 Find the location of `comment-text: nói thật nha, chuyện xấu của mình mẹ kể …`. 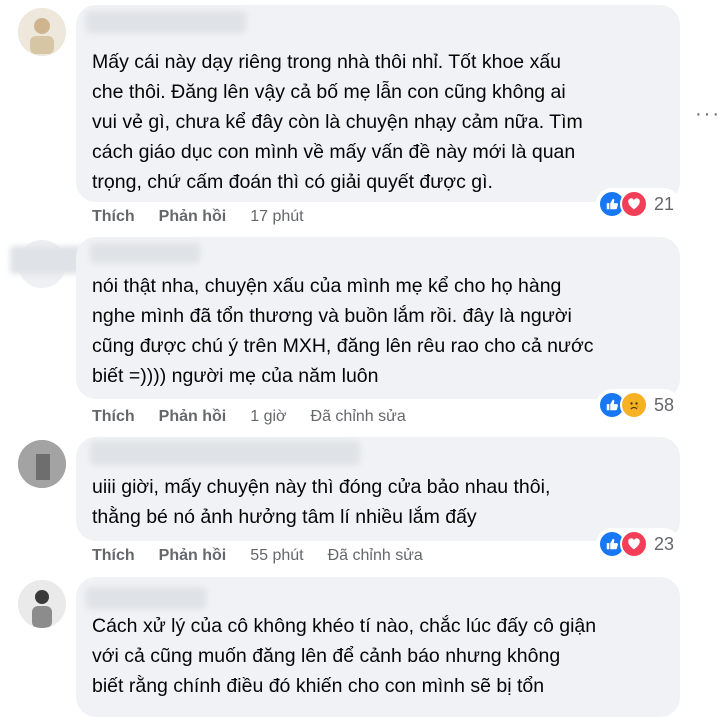

comment-text: nói thật nha, chuyện xấu của mình mẹ kể … is located at coordinates (343, 331).